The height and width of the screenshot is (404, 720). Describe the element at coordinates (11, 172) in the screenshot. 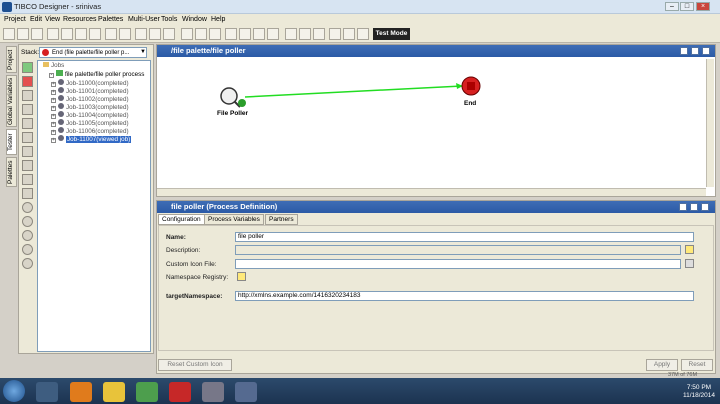

I see `tab-palettes: Palettes` at that location.